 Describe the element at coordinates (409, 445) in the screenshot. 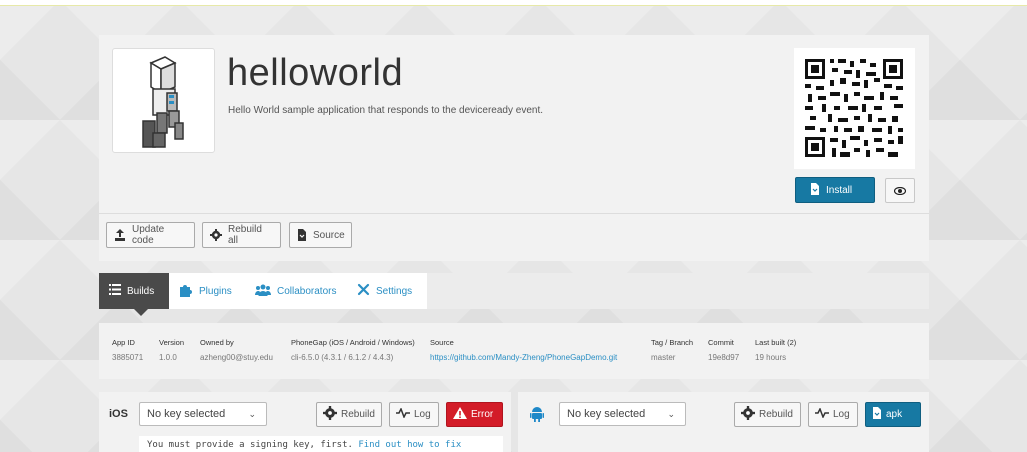

I see `fix-help-link: Find out how to fix` at that location.